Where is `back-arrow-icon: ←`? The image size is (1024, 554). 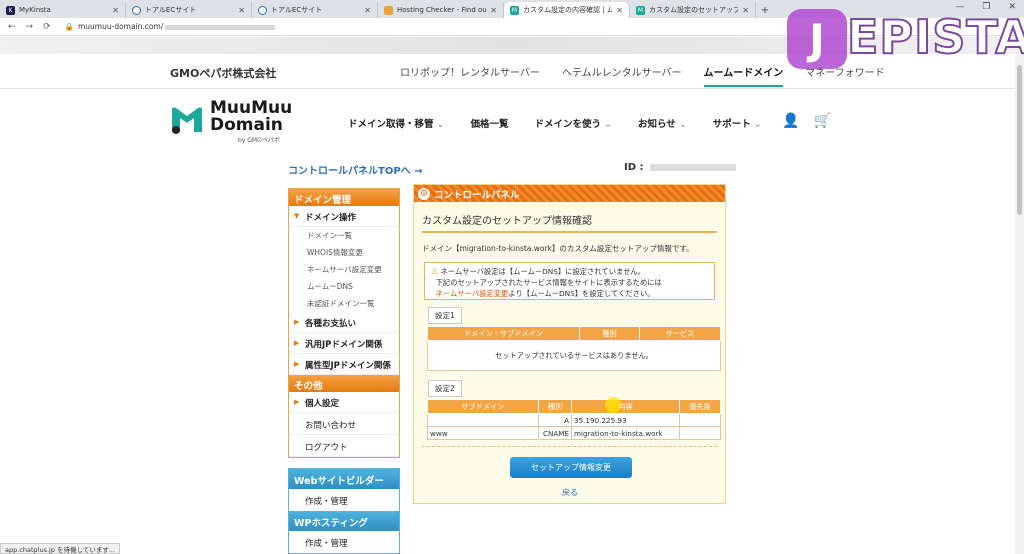
back-arrow-icon: ← is located at coordinates (12, 27).